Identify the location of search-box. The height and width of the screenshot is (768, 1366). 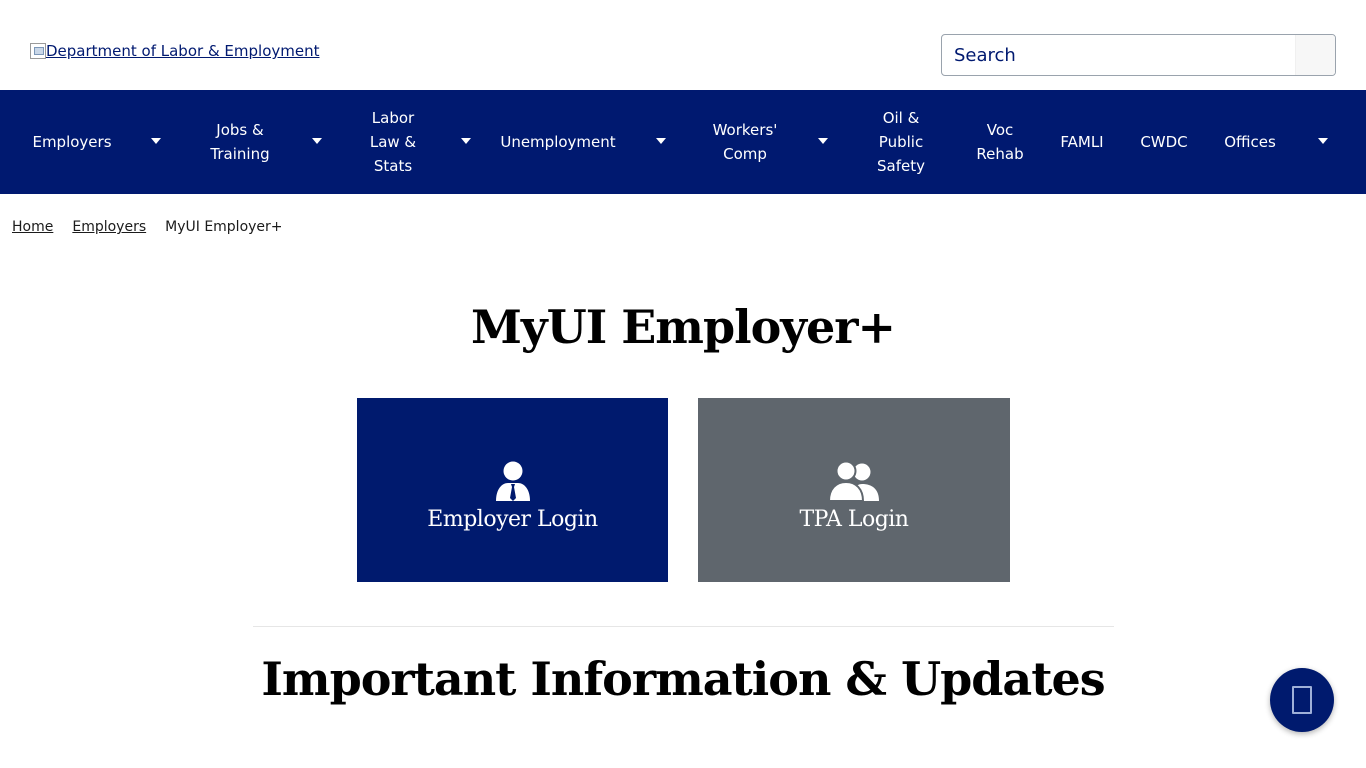
(1138, 55).